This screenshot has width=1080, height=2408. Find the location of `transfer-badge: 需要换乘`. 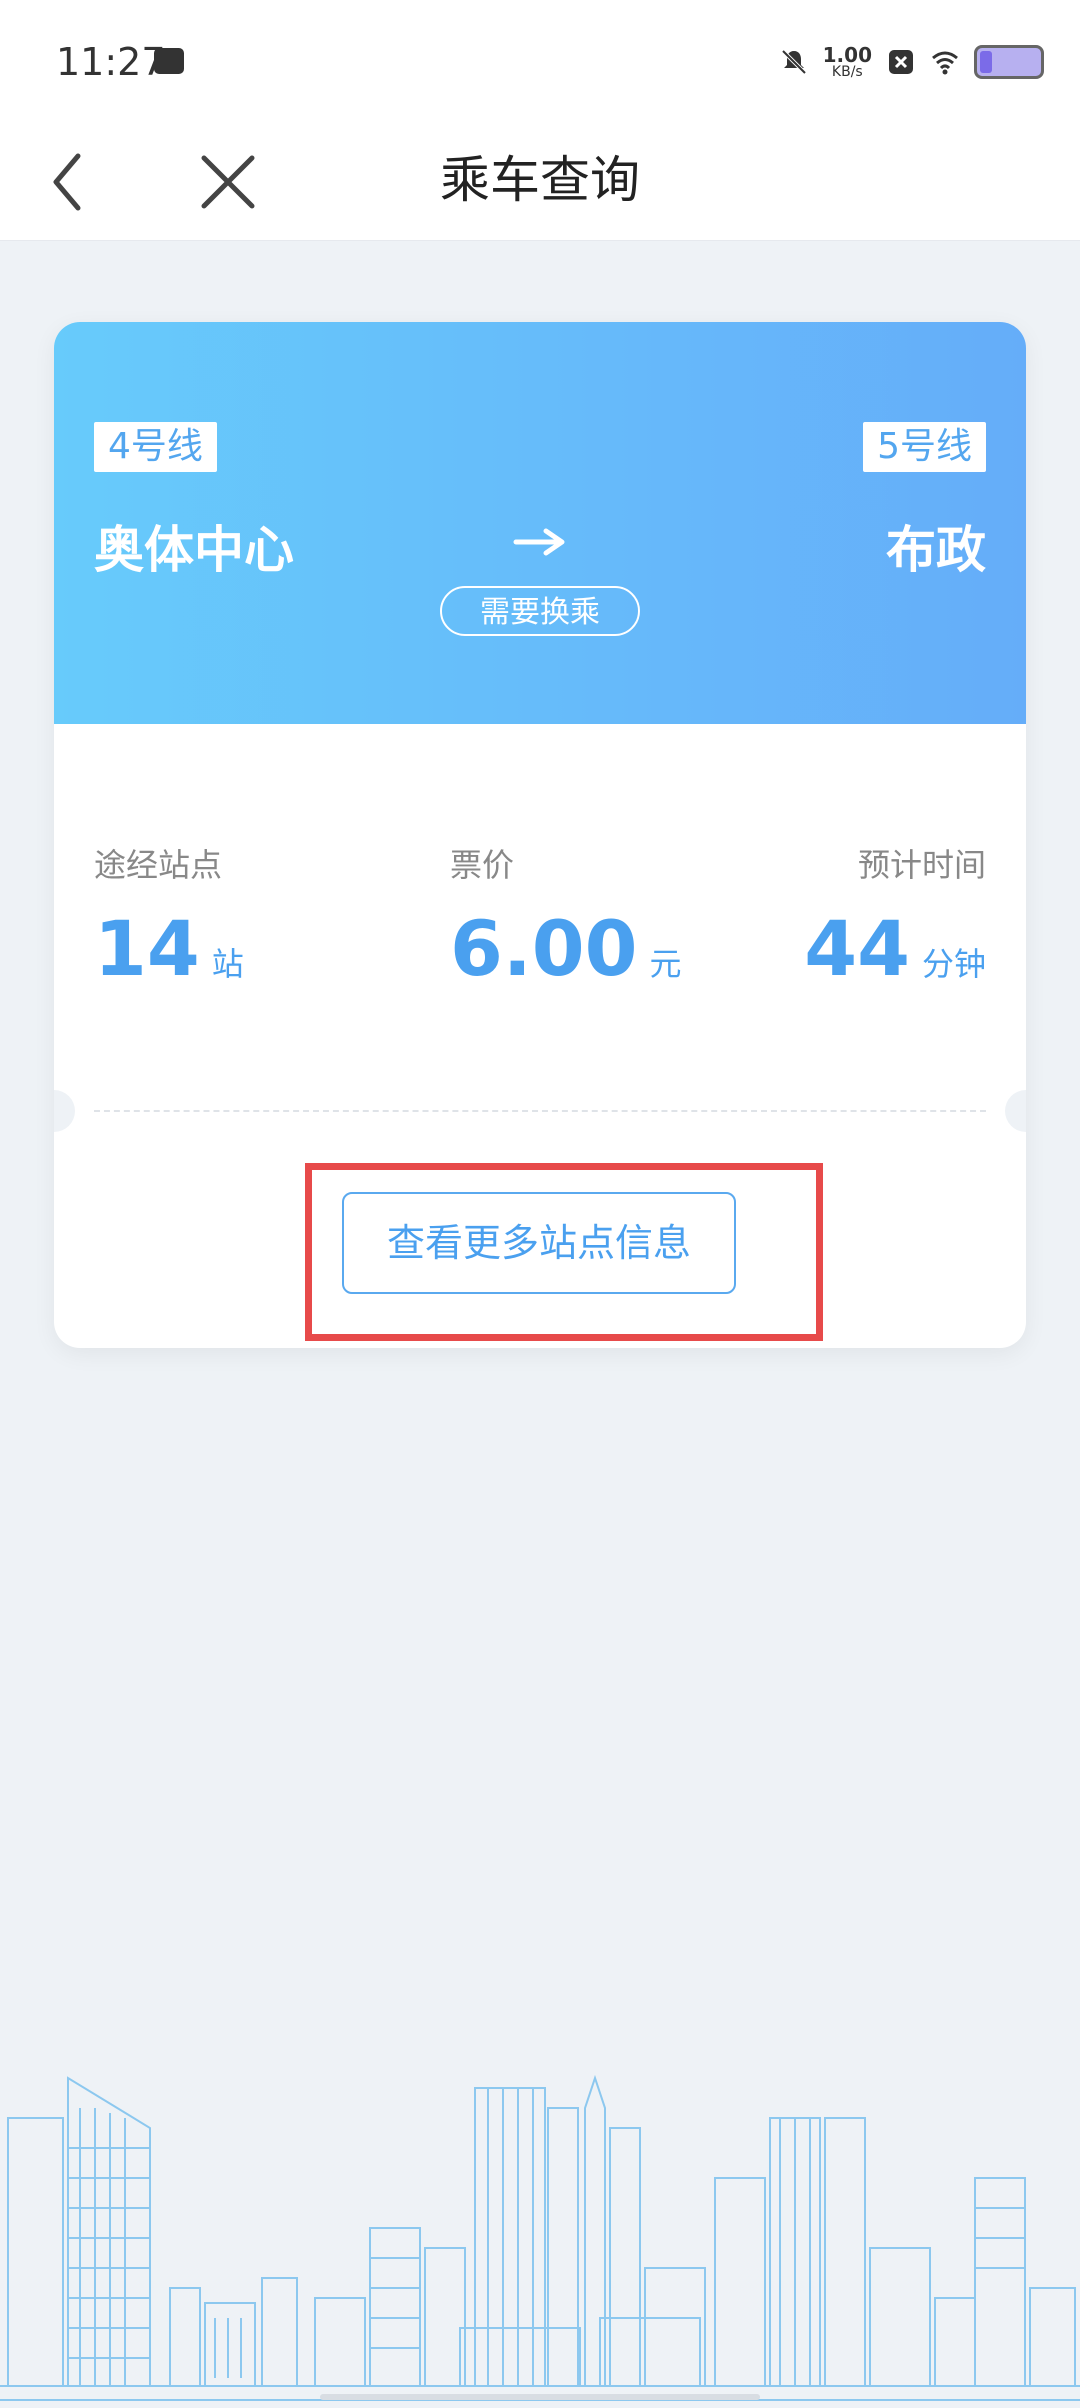

transfer-badge: 需要换乘 is located at coordinates (540, 611).